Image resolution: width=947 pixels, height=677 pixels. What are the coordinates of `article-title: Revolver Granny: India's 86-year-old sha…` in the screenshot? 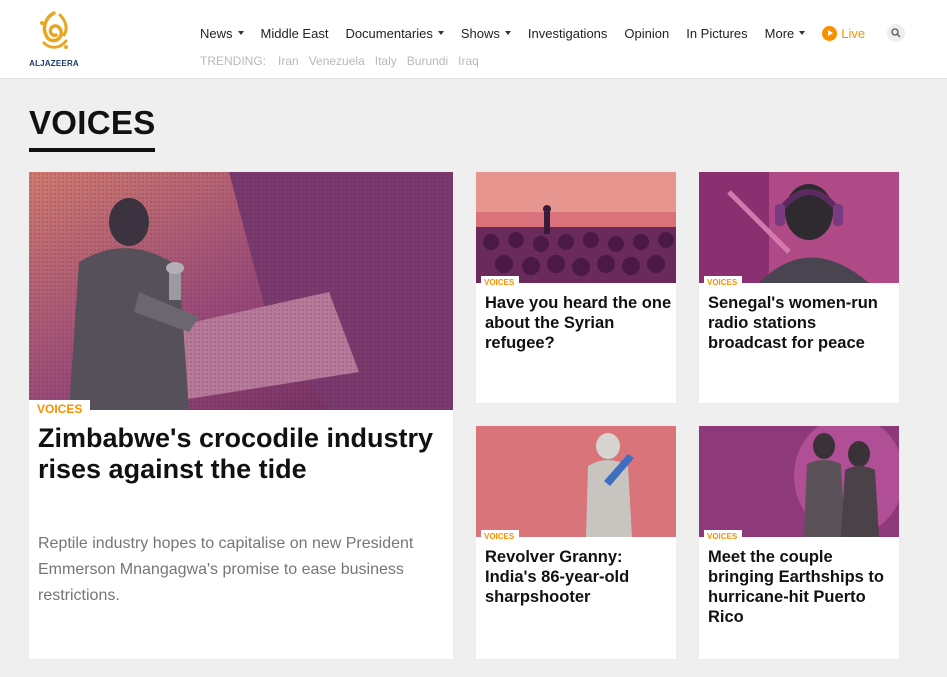 It's located at (580, 577).